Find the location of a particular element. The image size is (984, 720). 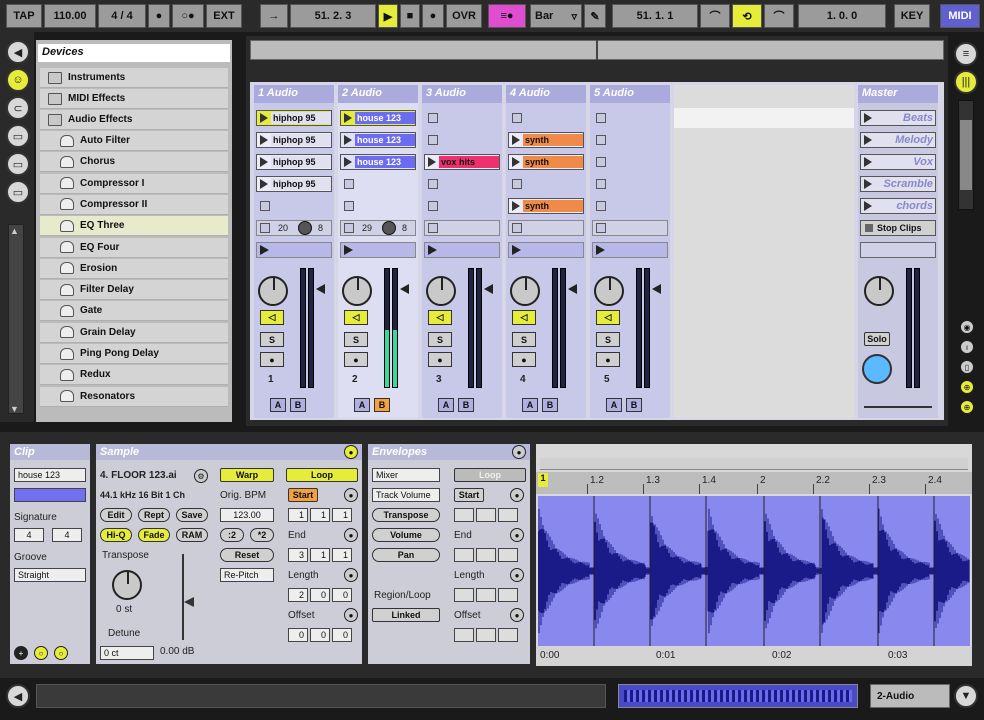

crossfader is located at coordinates (898, 402).